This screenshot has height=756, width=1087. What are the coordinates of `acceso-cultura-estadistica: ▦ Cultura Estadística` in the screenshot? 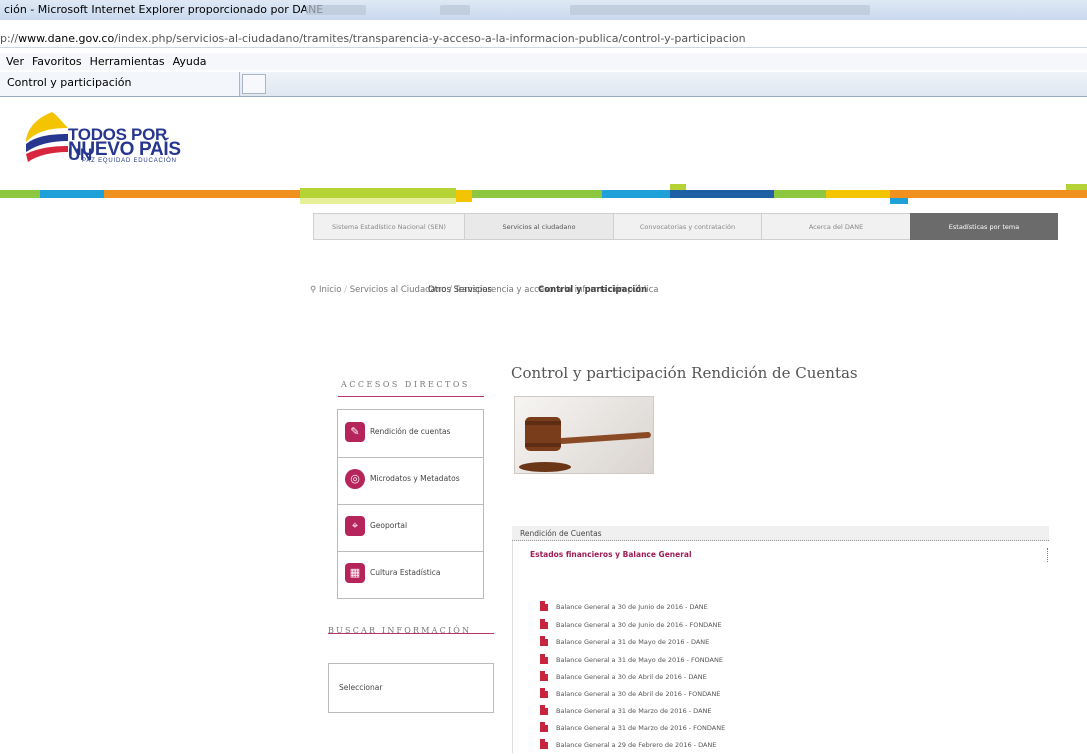 It's located at (410, 574).